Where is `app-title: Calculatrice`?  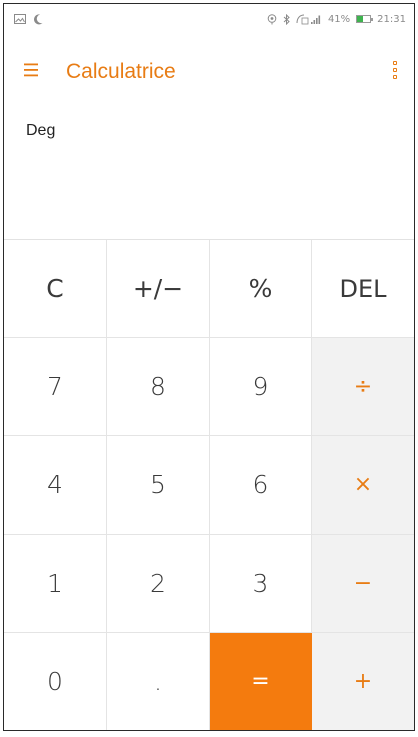
app-title: Calculatrice is located at coordinates (121, 71).